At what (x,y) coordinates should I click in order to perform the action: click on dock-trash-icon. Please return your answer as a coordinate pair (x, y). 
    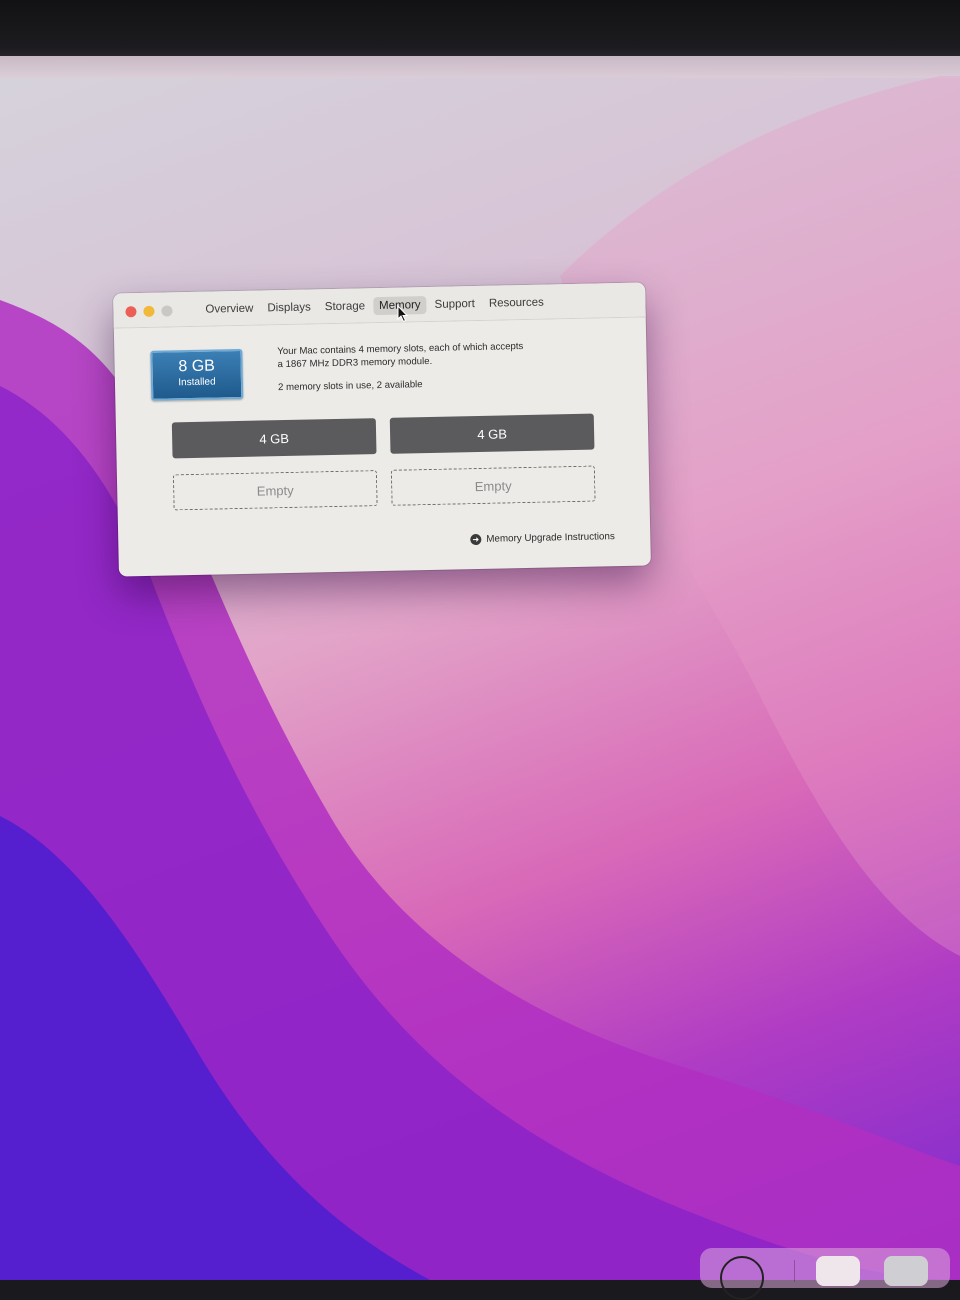
    Looking at the image, I should click on (906, 1271).